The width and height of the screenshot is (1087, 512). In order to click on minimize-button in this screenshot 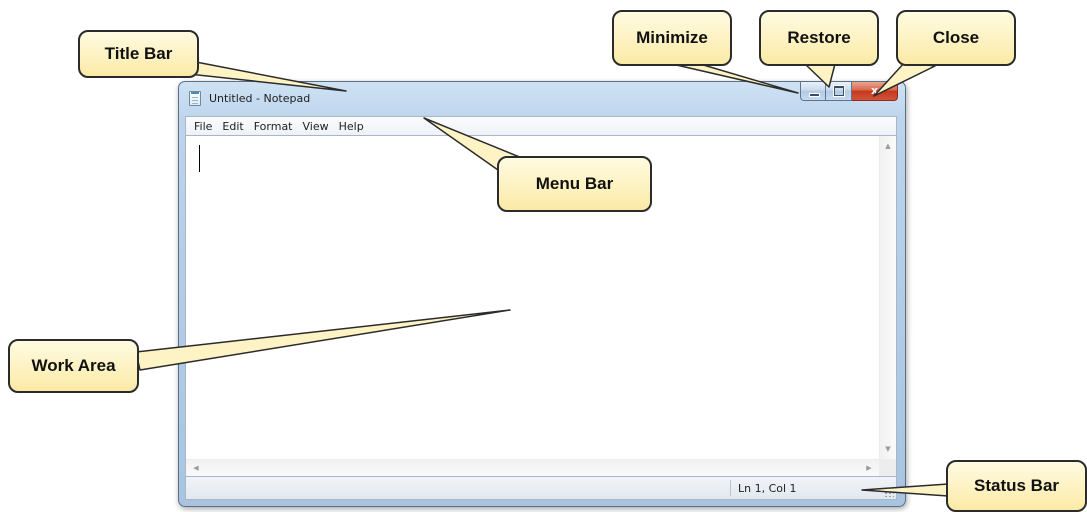, I will do `click(813, 91)`.